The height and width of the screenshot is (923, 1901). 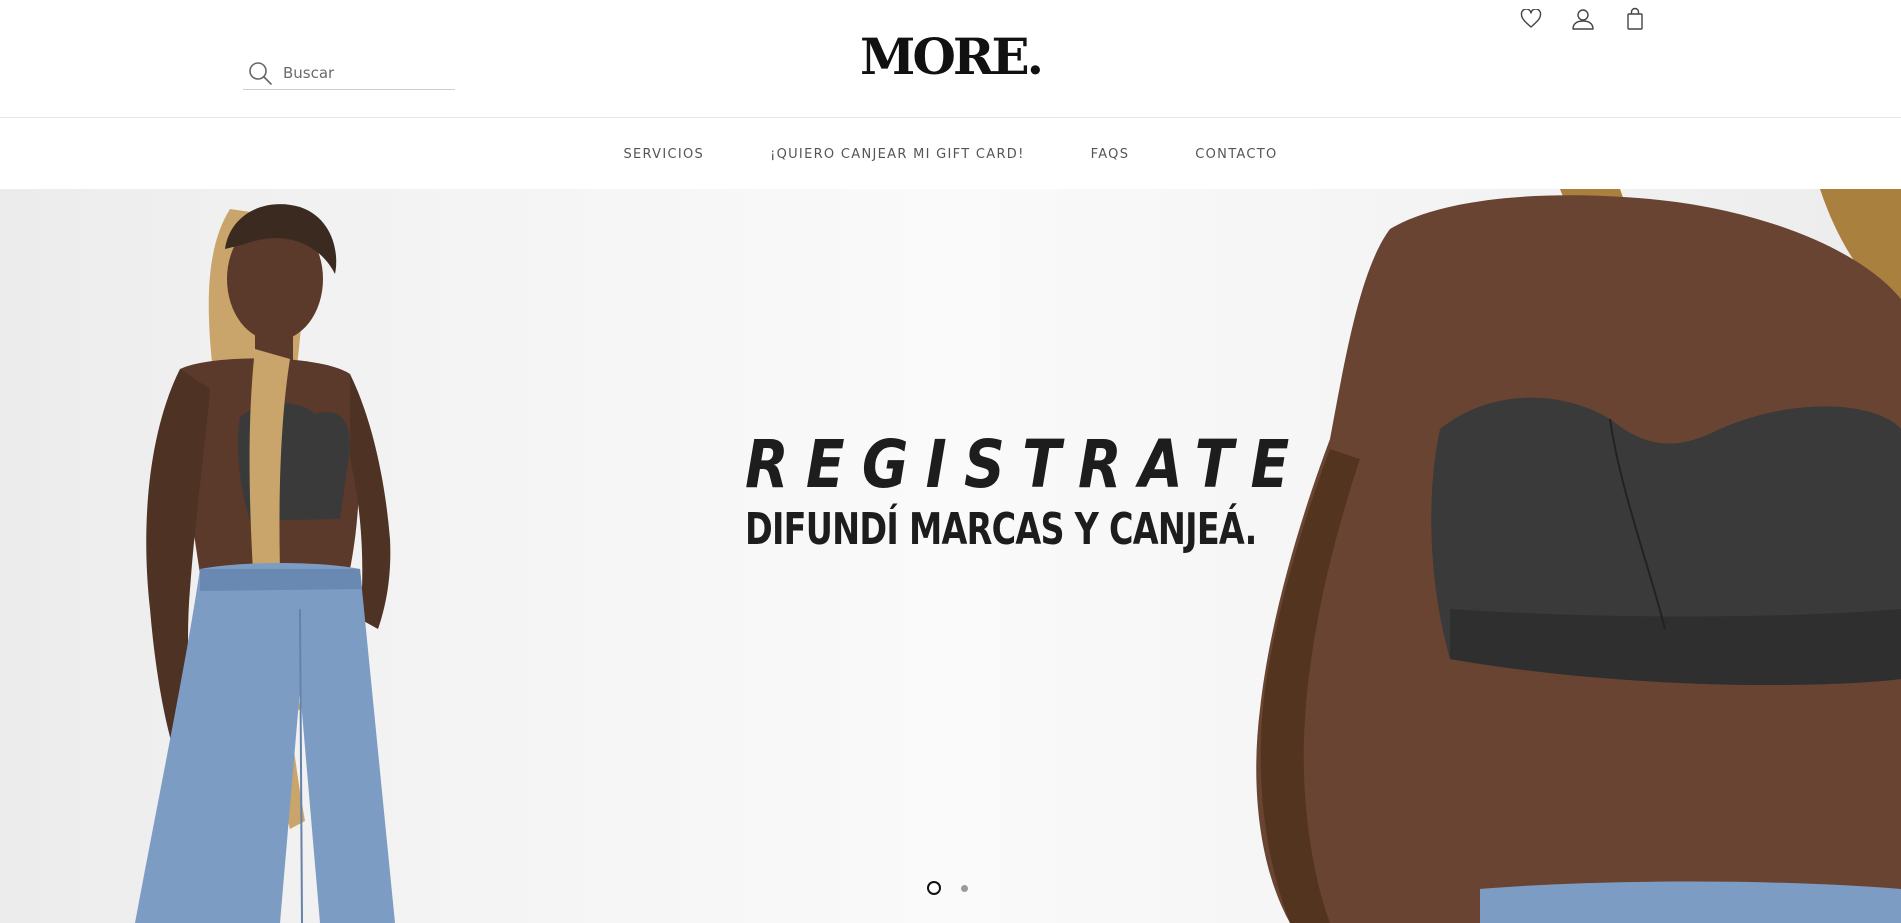 I want to click on search-bar, so click(x=349, y=73).